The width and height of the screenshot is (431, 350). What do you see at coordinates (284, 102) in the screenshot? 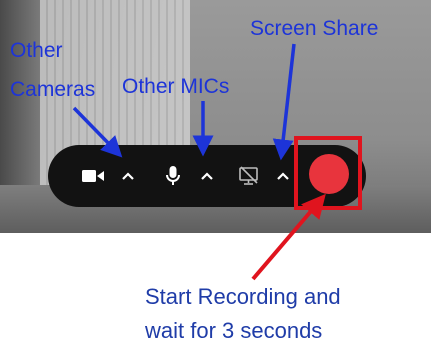
I see `arrow-screen-share` at bounding box center [284, 102].